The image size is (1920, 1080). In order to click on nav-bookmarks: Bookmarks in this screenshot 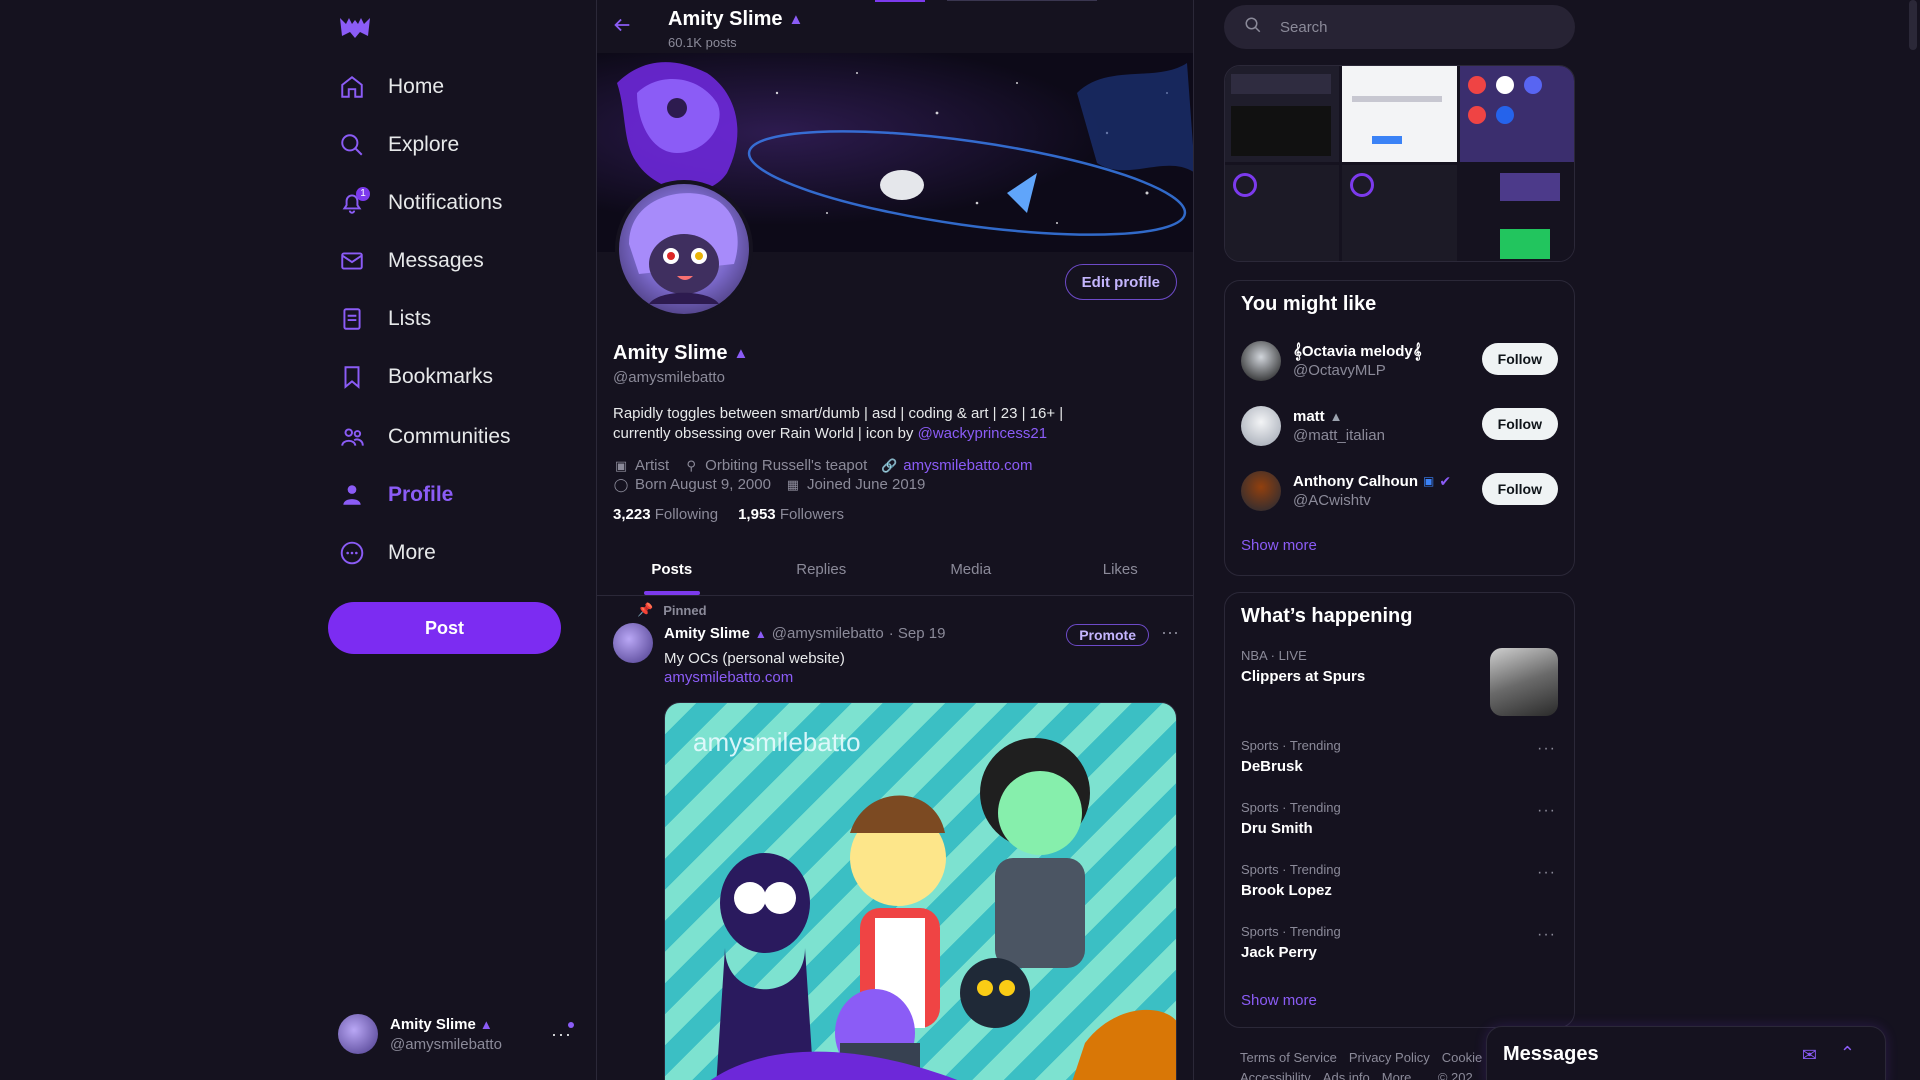, I will do `click(415, 377)`.